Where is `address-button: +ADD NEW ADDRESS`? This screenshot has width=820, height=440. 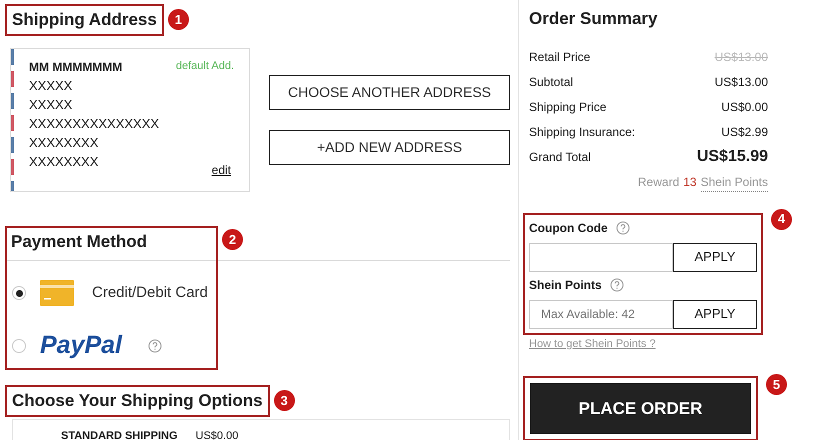
address-button: +ADD NEW ADDRESS is located at coordinates (389, 147).